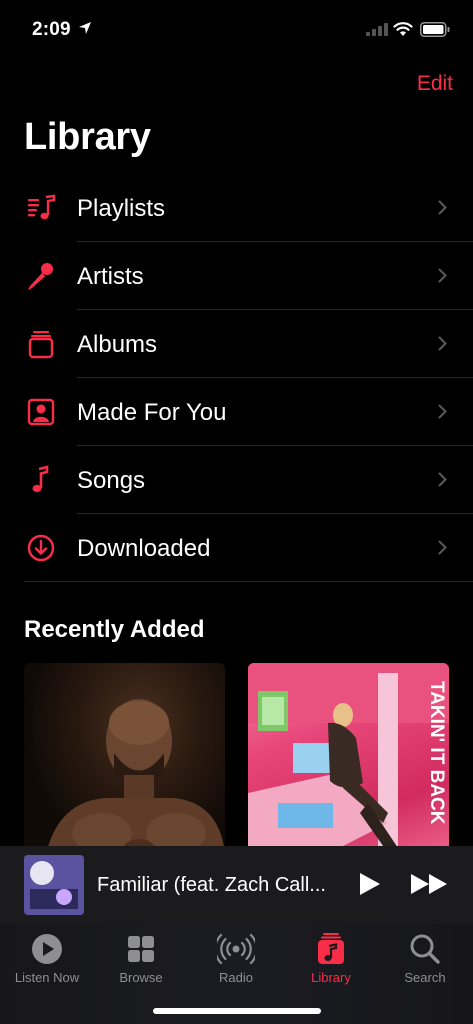 Image resolution: width=473 pixels, height=1024 pixels. I want to click on home-indicator, so click(237, 1011).